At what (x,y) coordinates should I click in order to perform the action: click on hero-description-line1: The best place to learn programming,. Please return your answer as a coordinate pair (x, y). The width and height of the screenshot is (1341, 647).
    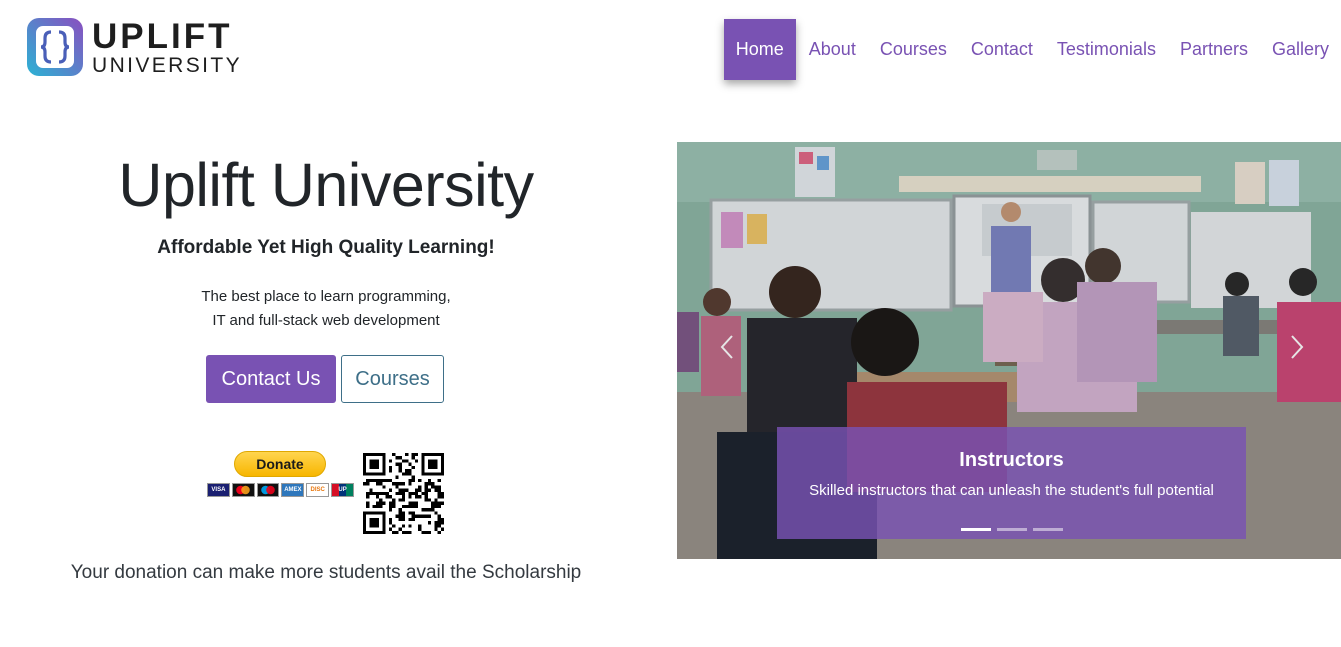
    Looking at the image, I should click on (326, 296).